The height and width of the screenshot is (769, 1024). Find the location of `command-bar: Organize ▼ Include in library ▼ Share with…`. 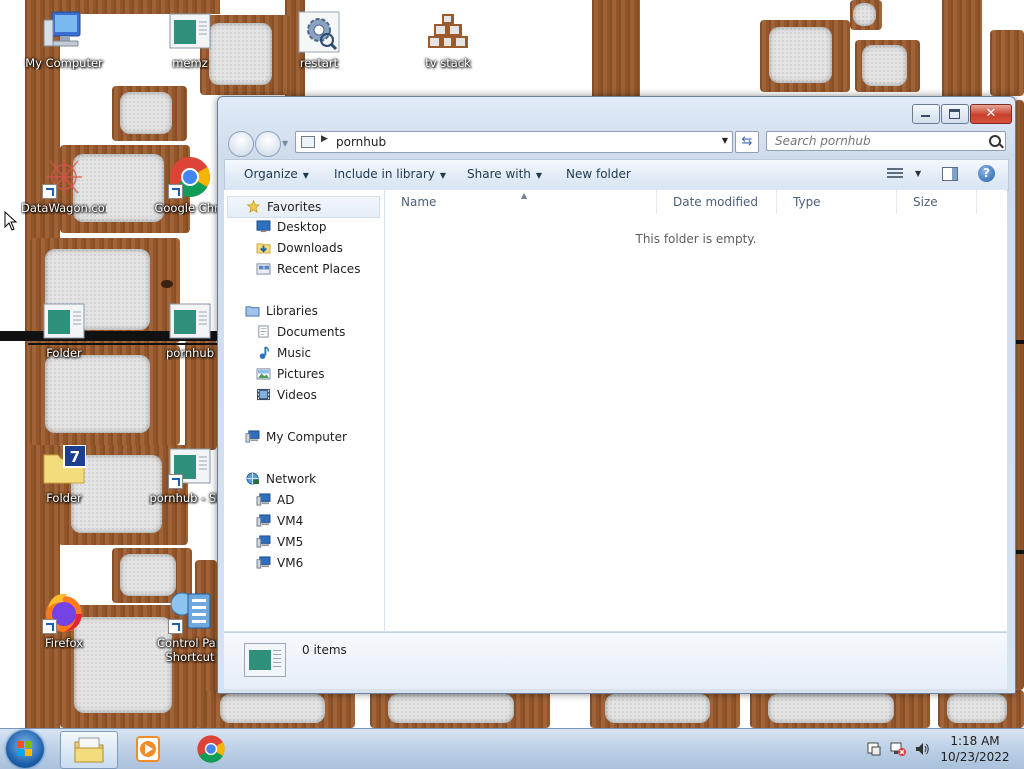

command-bar: Organize ▼ Include in library ▼ Share with… is located at coordinates (616, 175).